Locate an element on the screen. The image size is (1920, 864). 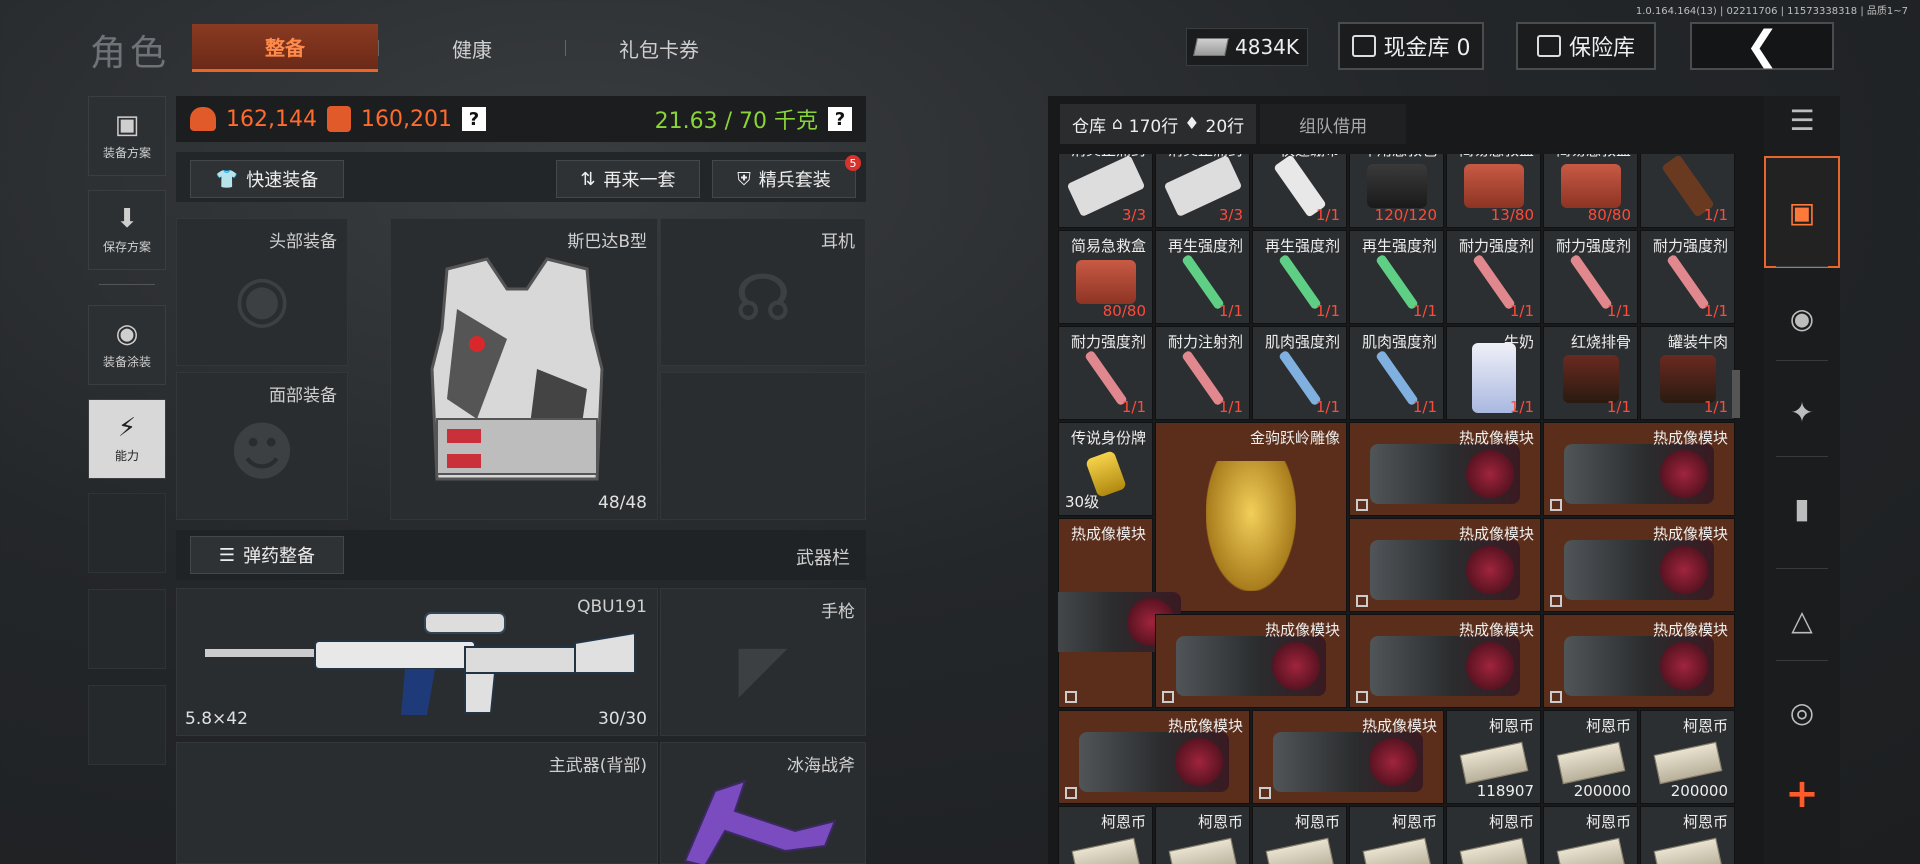
stash-item: 简易急救盒 13/80 is located at coordinates (1493, 191).